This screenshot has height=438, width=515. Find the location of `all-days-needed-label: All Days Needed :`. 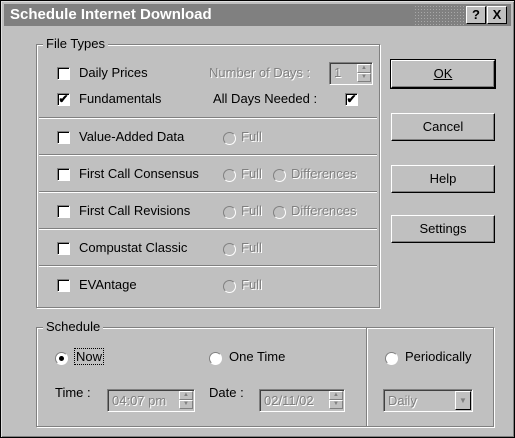

all-days-needed-label: All Days Needed : is located at coordinates (265, 98).